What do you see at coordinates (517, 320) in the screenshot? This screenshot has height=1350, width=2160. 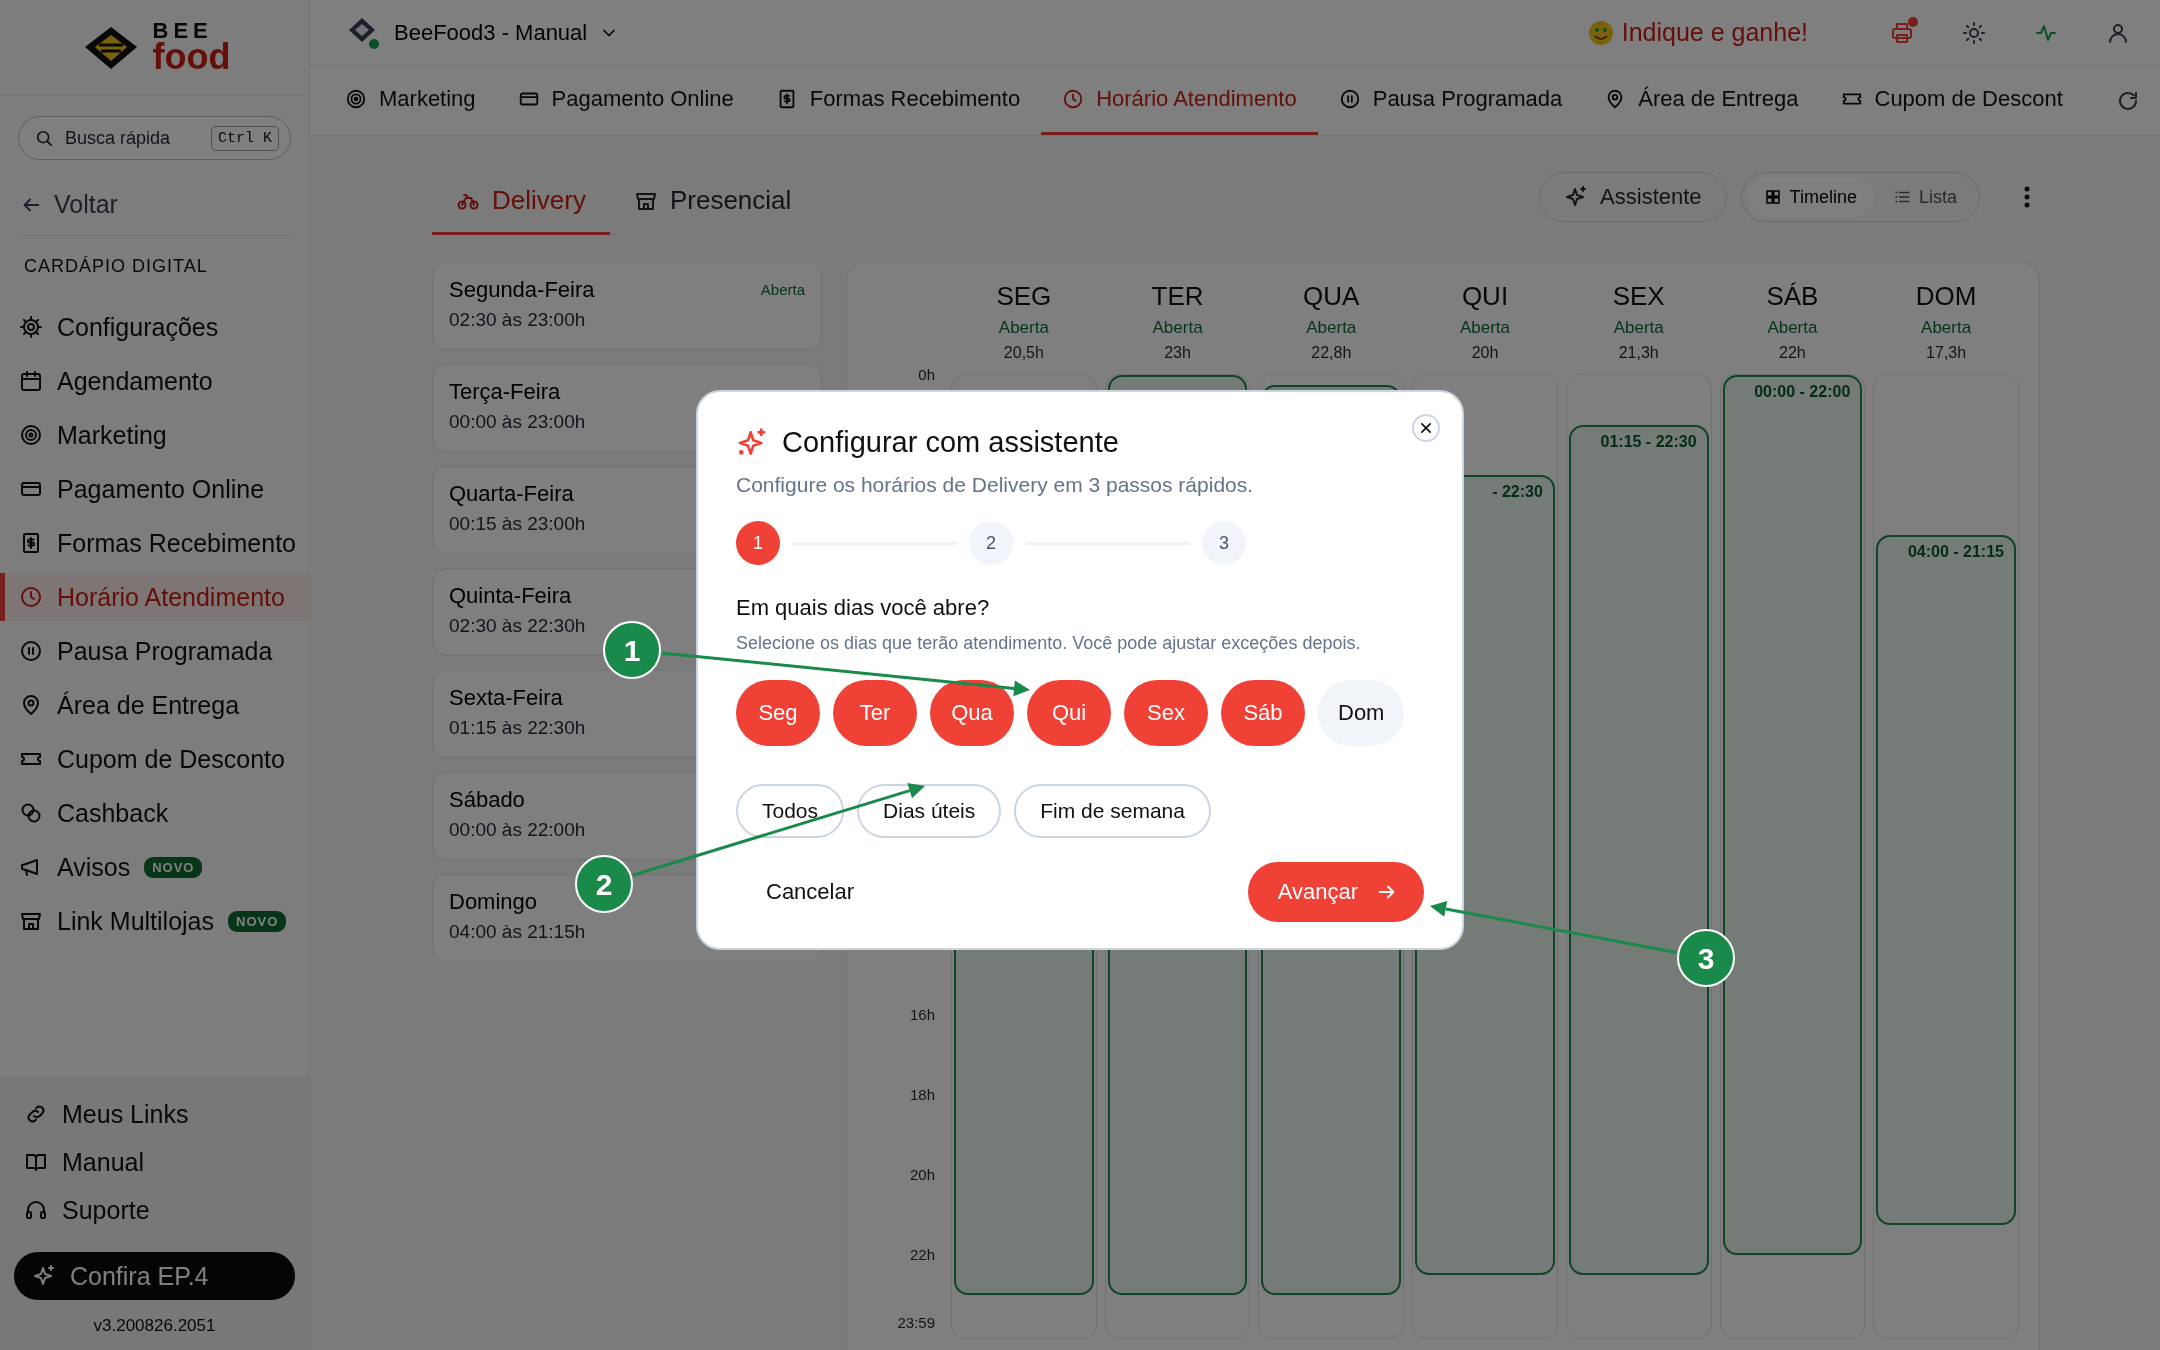 I see `day-hours: 02:30 às 23:00h` at bounding box center [517, 320].